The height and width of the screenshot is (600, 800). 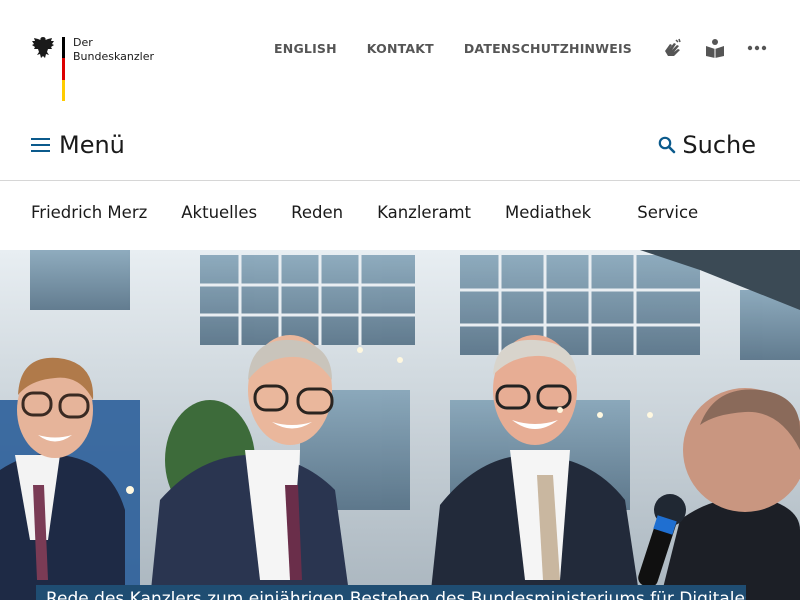 I want to click on logo-text: Der Bundeskanzler, so click(x=113, y=50).